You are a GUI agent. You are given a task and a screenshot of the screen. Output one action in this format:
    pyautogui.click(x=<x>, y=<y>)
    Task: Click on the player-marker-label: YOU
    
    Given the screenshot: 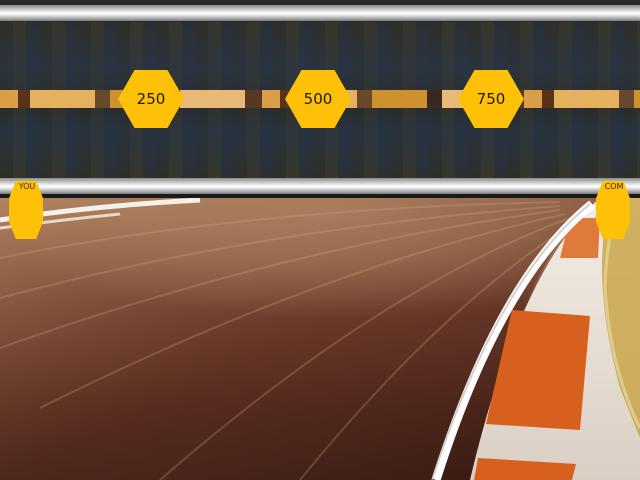 What is the action you would take?
    pyautogui.click(x=27, y=186)
    